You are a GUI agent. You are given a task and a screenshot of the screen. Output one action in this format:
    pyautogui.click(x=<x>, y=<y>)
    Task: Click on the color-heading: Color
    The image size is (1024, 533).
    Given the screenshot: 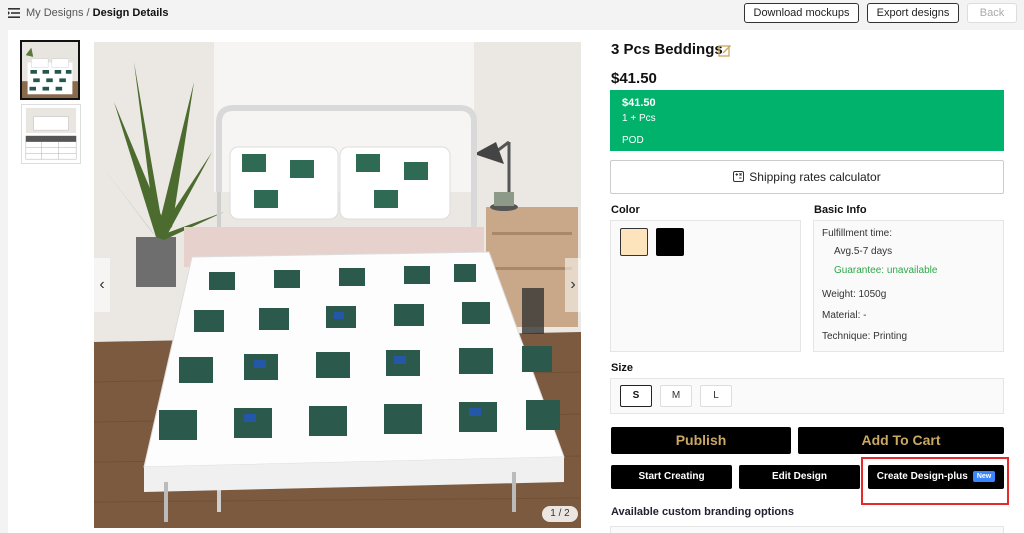 What is the action you would take?
    pyautogui.click(x=625, y=210)
    